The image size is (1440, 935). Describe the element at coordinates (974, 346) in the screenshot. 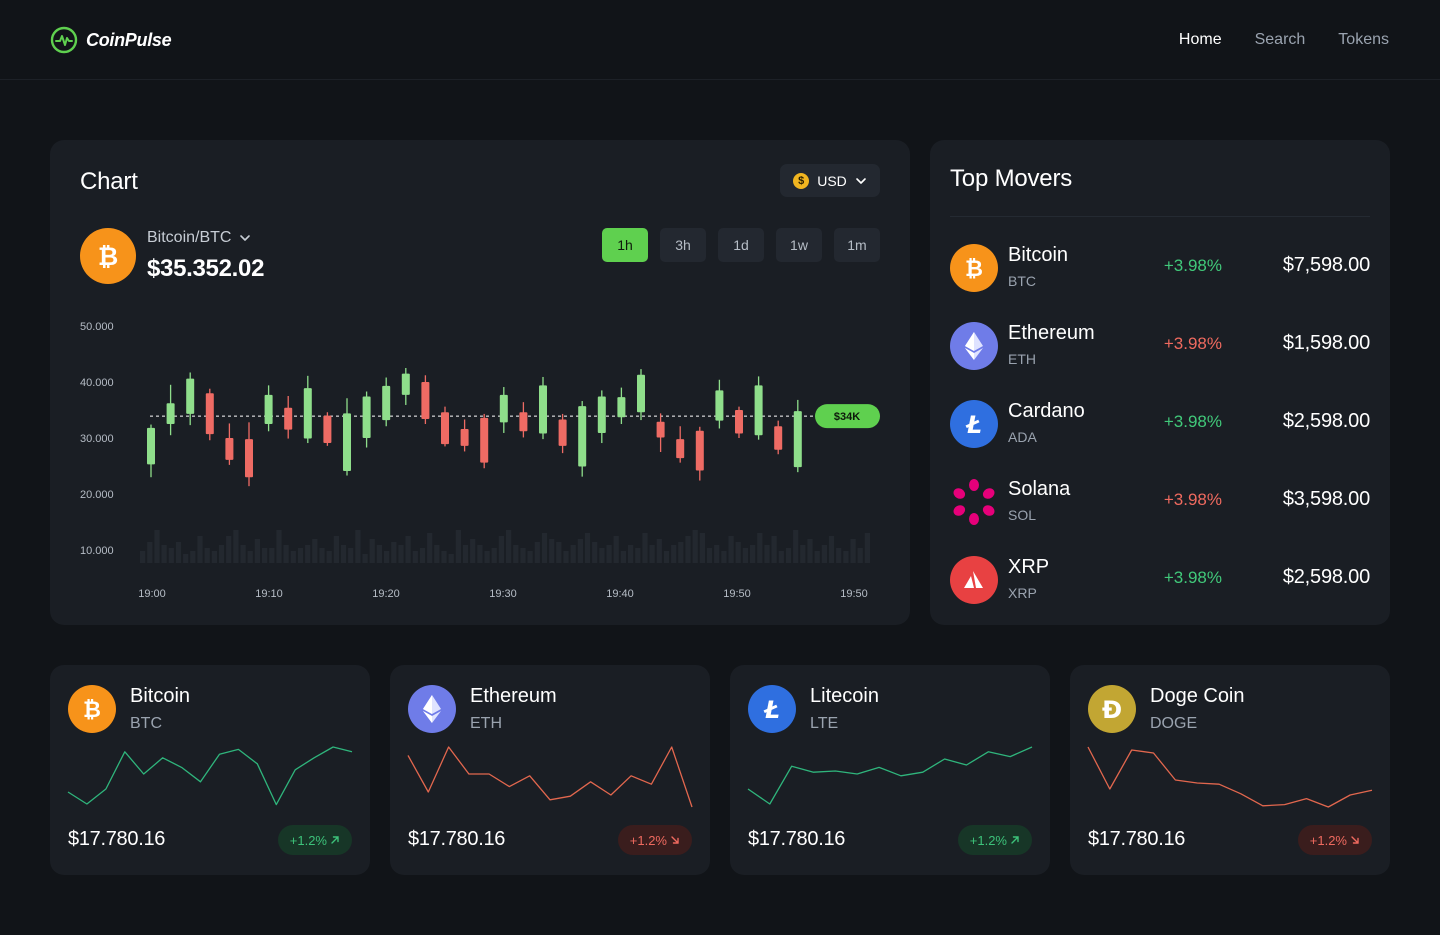

I see `ethereum-icon` at that location.